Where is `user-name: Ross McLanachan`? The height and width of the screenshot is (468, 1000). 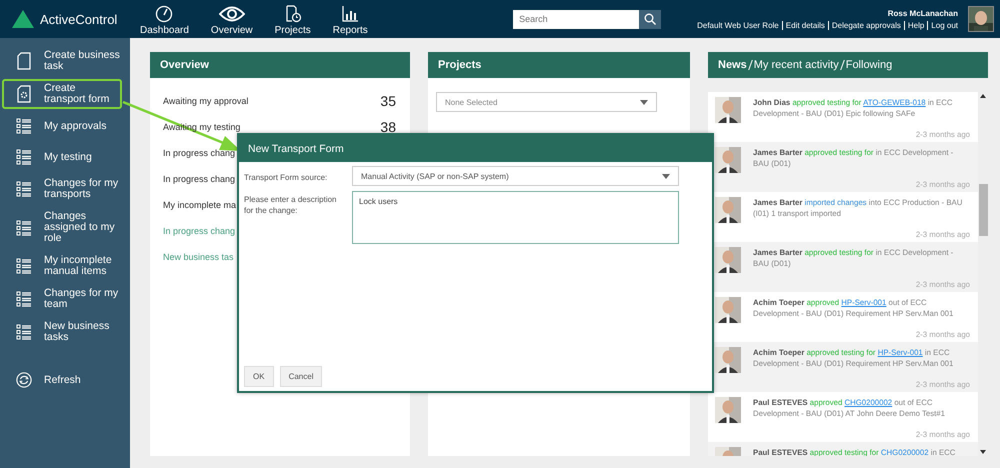
user-name: Ross McLanachan is located at coordinates (923, 13).